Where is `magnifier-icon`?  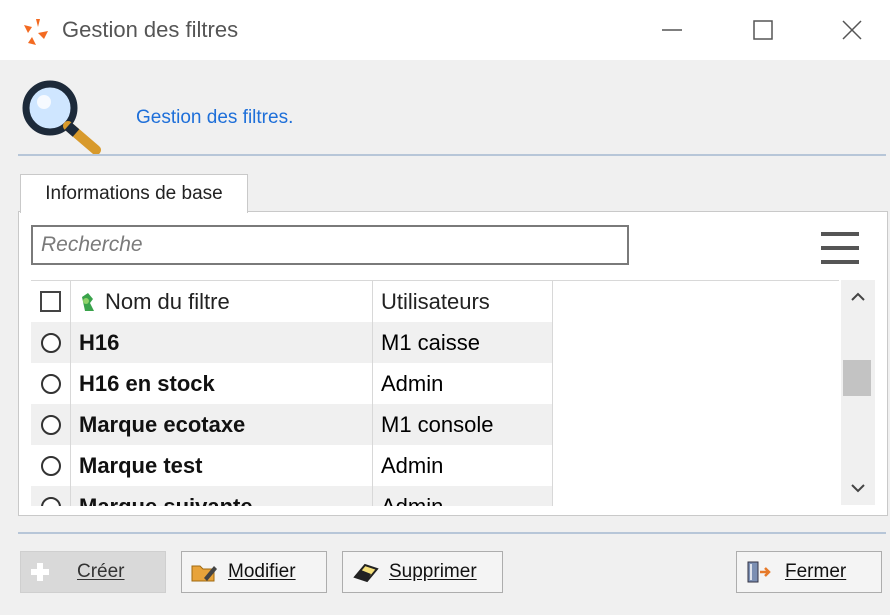 magnifier-icon is located at coordinates (61, 117).